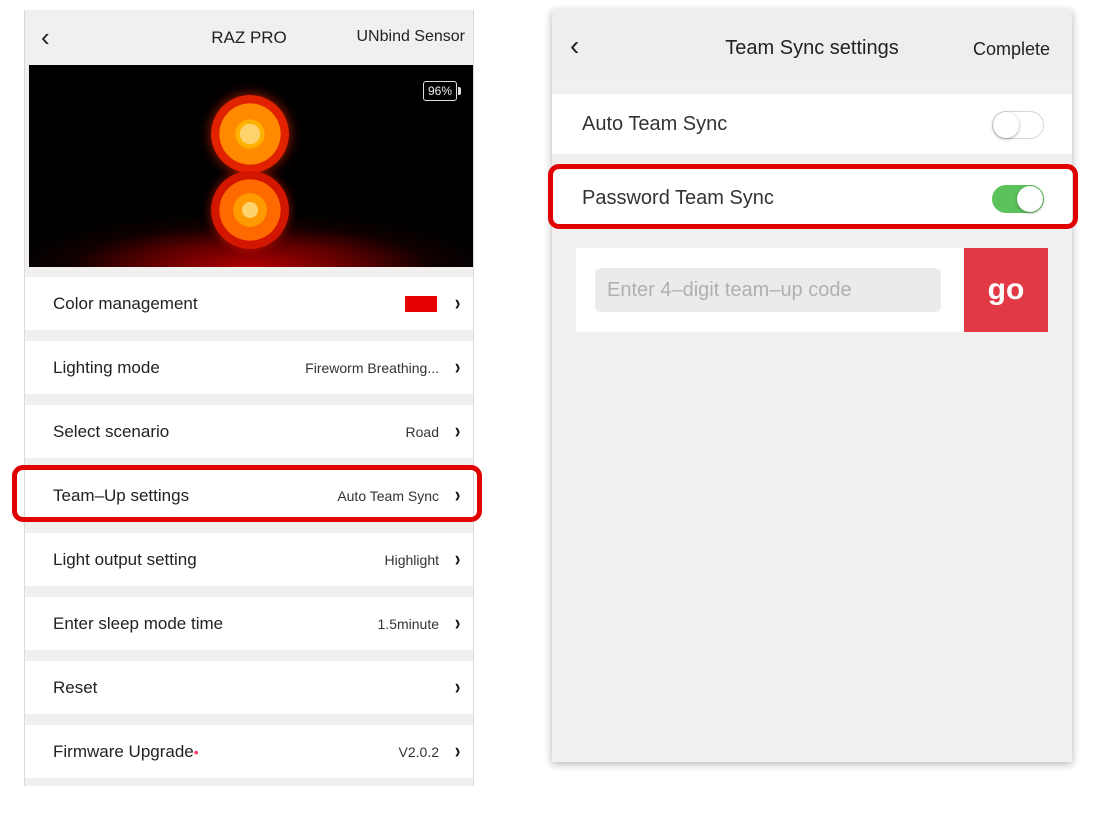 The image size is (1108, 815). Describe the element at coordinates (768, 290) in the screenshot. I see `team-code-input` at that location.